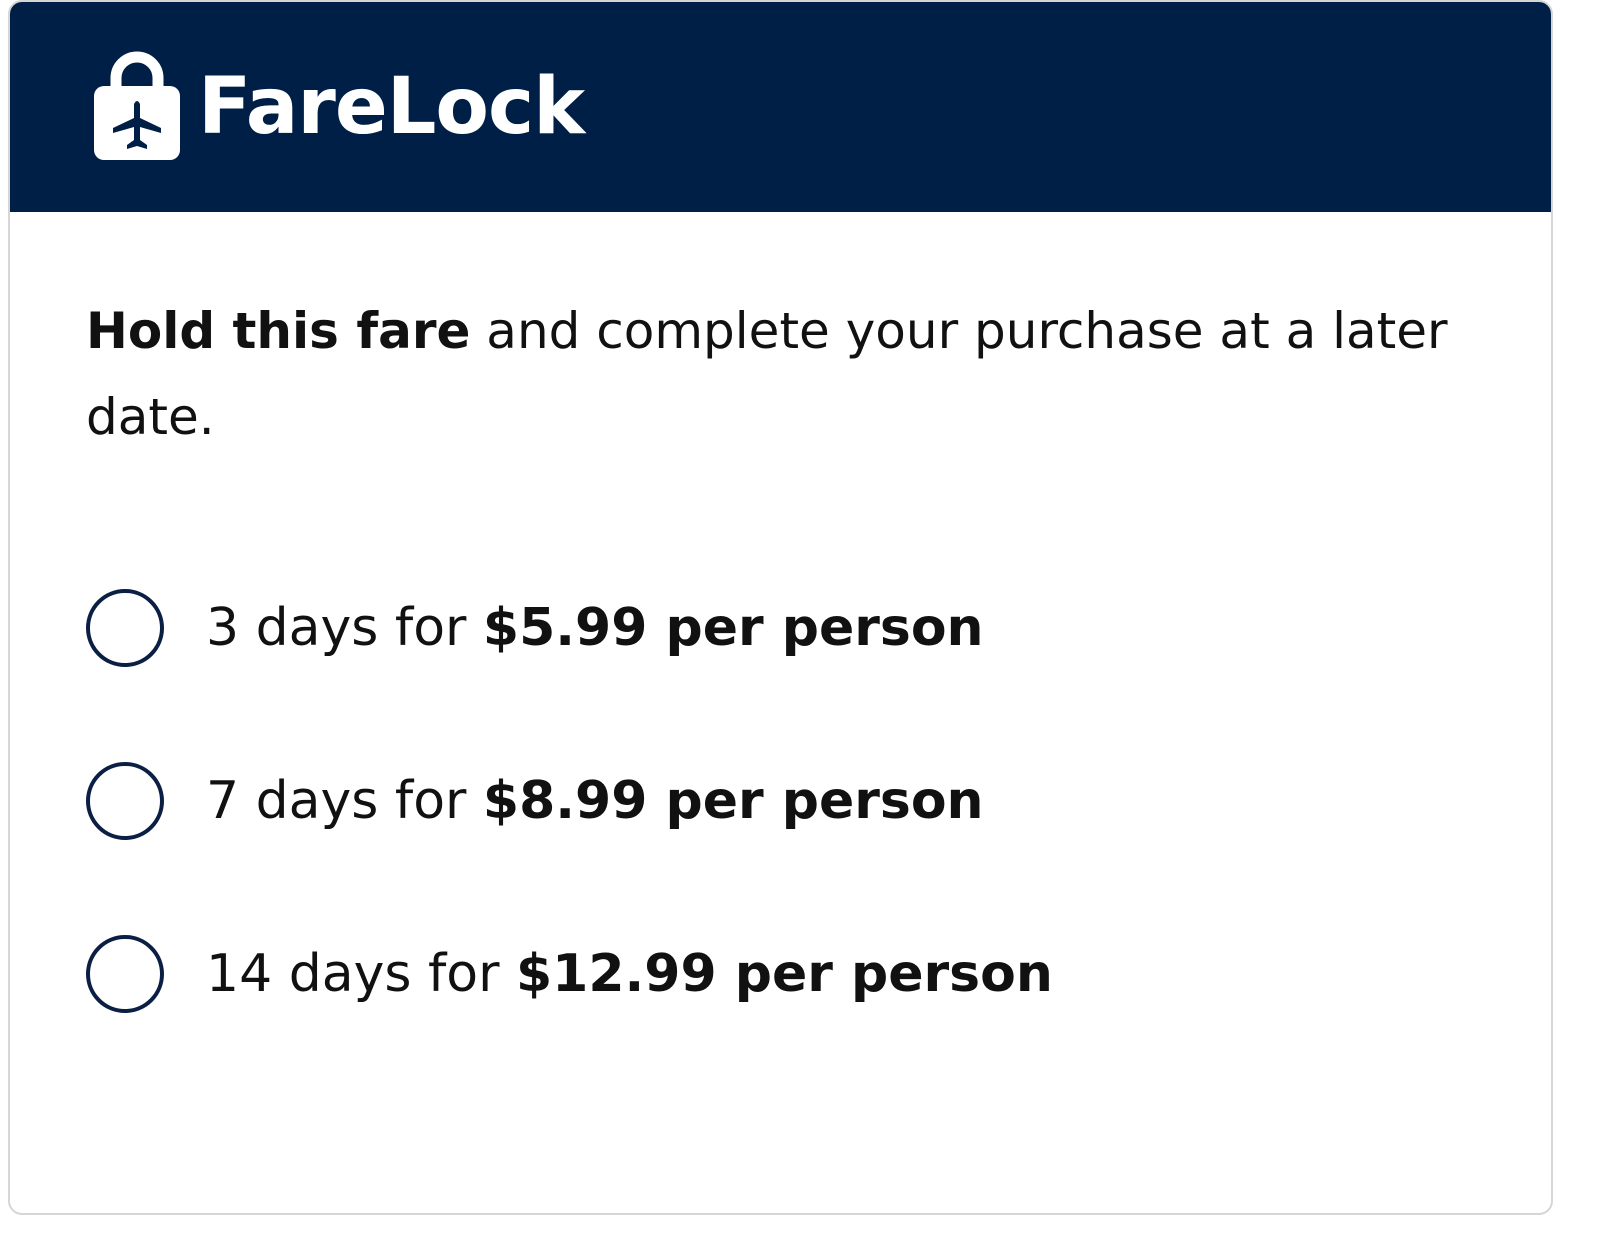 The width and height of the screenshot is (1600, 1249). I want to click on option-price: $8.99 per person, so click(733, 801).